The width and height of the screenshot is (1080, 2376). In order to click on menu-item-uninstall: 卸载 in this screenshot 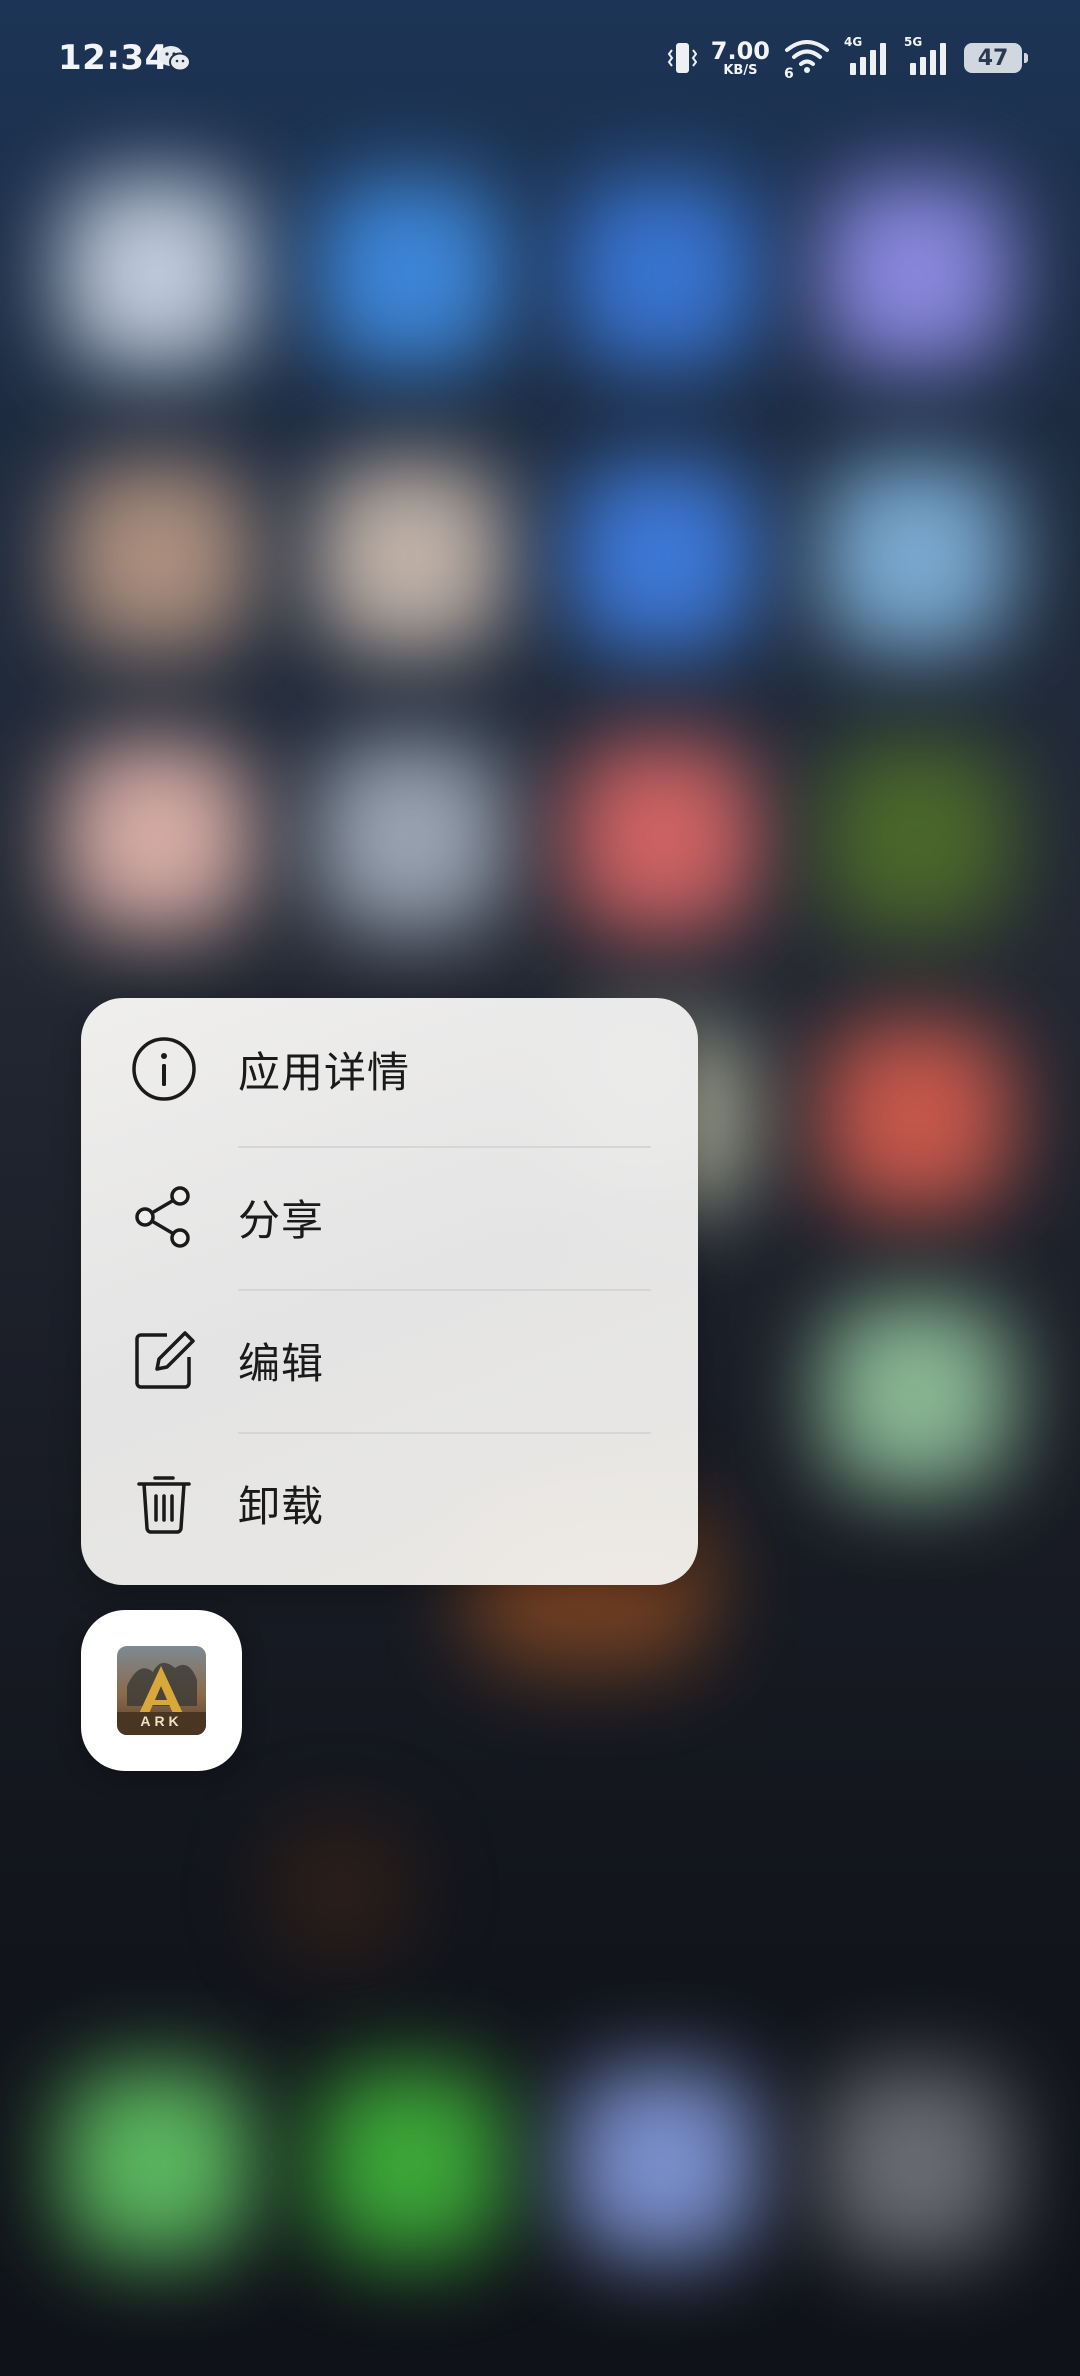, I will do `click(389, 1503)`.